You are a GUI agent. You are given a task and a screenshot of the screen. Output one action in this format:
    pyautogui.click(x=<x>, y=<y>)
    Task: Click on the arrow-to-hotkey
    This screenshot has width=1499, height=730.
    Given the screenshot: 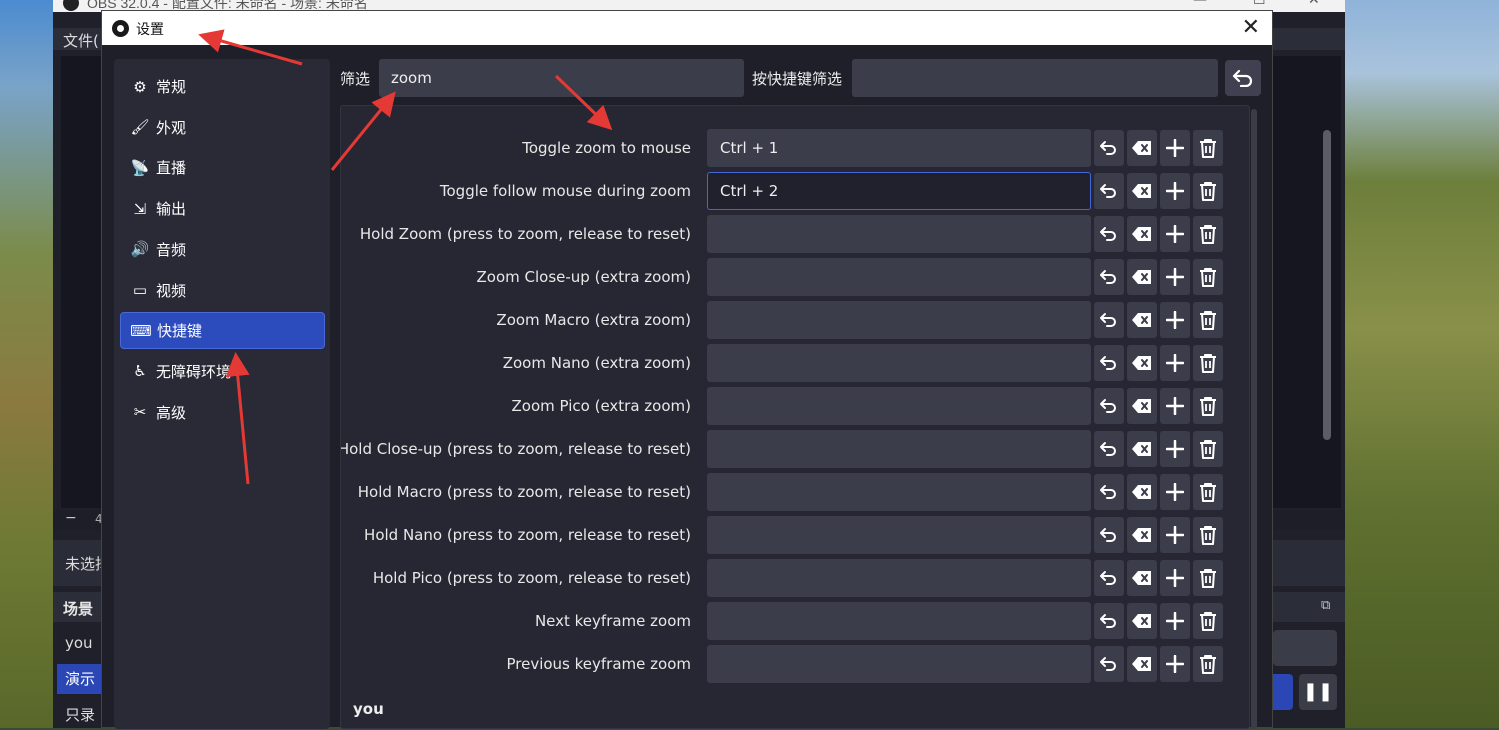 What is the action you would take?
    pyautogui.click(x=583, y=102)
    